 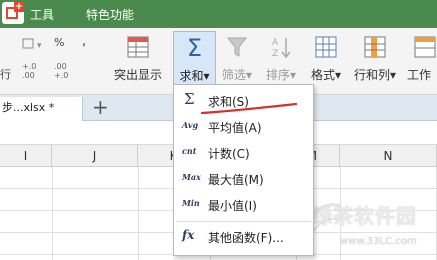 What do you see at coordinates (243, 221) in the screenshot?
I see `menu-separator` at bounding box center [243, 221].